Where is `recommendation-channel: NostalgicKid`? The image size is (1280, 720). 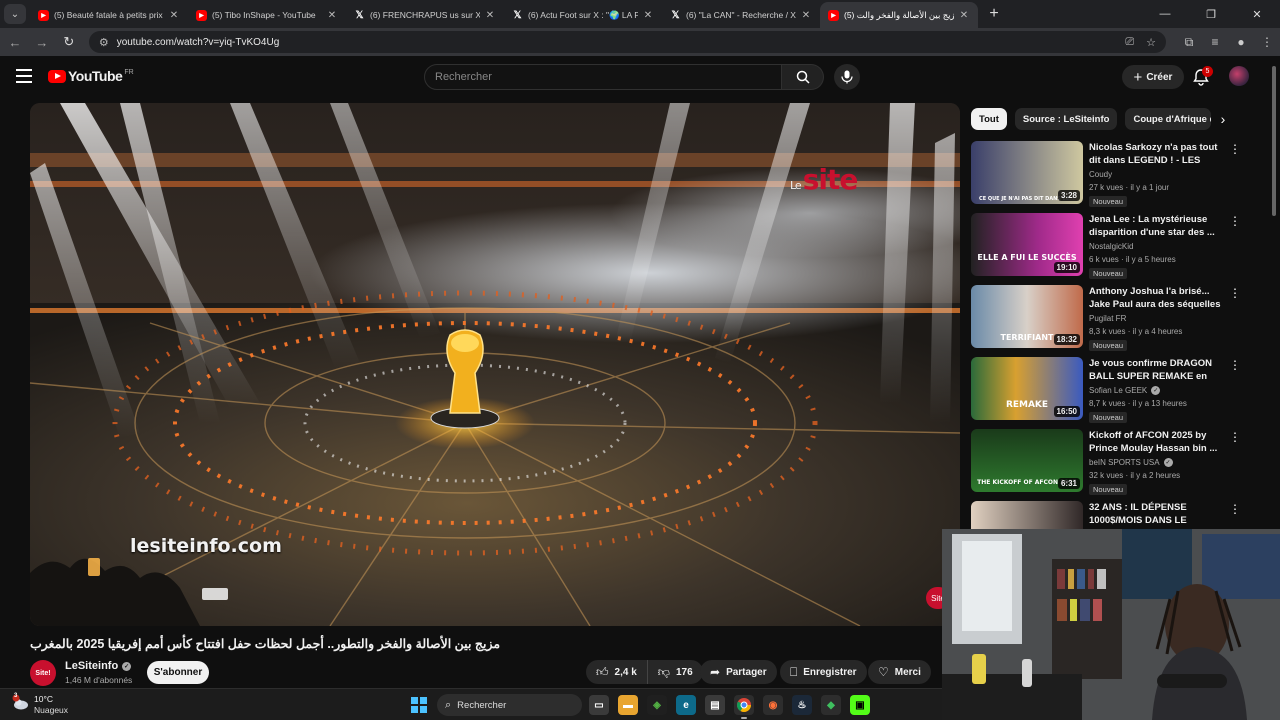
recommendation-channel: NostalgicKid is located at coordinates (1111, 246).